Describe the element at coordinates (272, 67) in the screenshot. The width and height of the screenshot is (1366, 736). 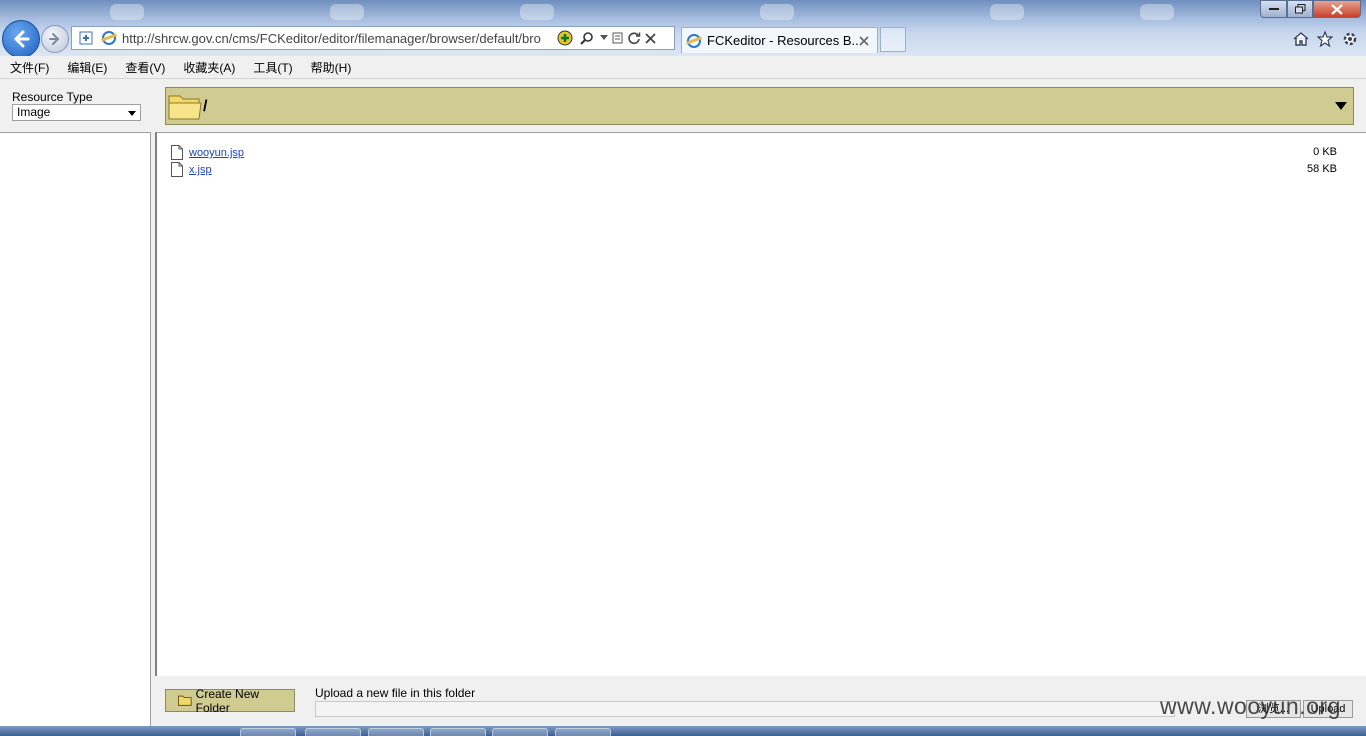
I see `menu-tools: 工具(T)` at that location.